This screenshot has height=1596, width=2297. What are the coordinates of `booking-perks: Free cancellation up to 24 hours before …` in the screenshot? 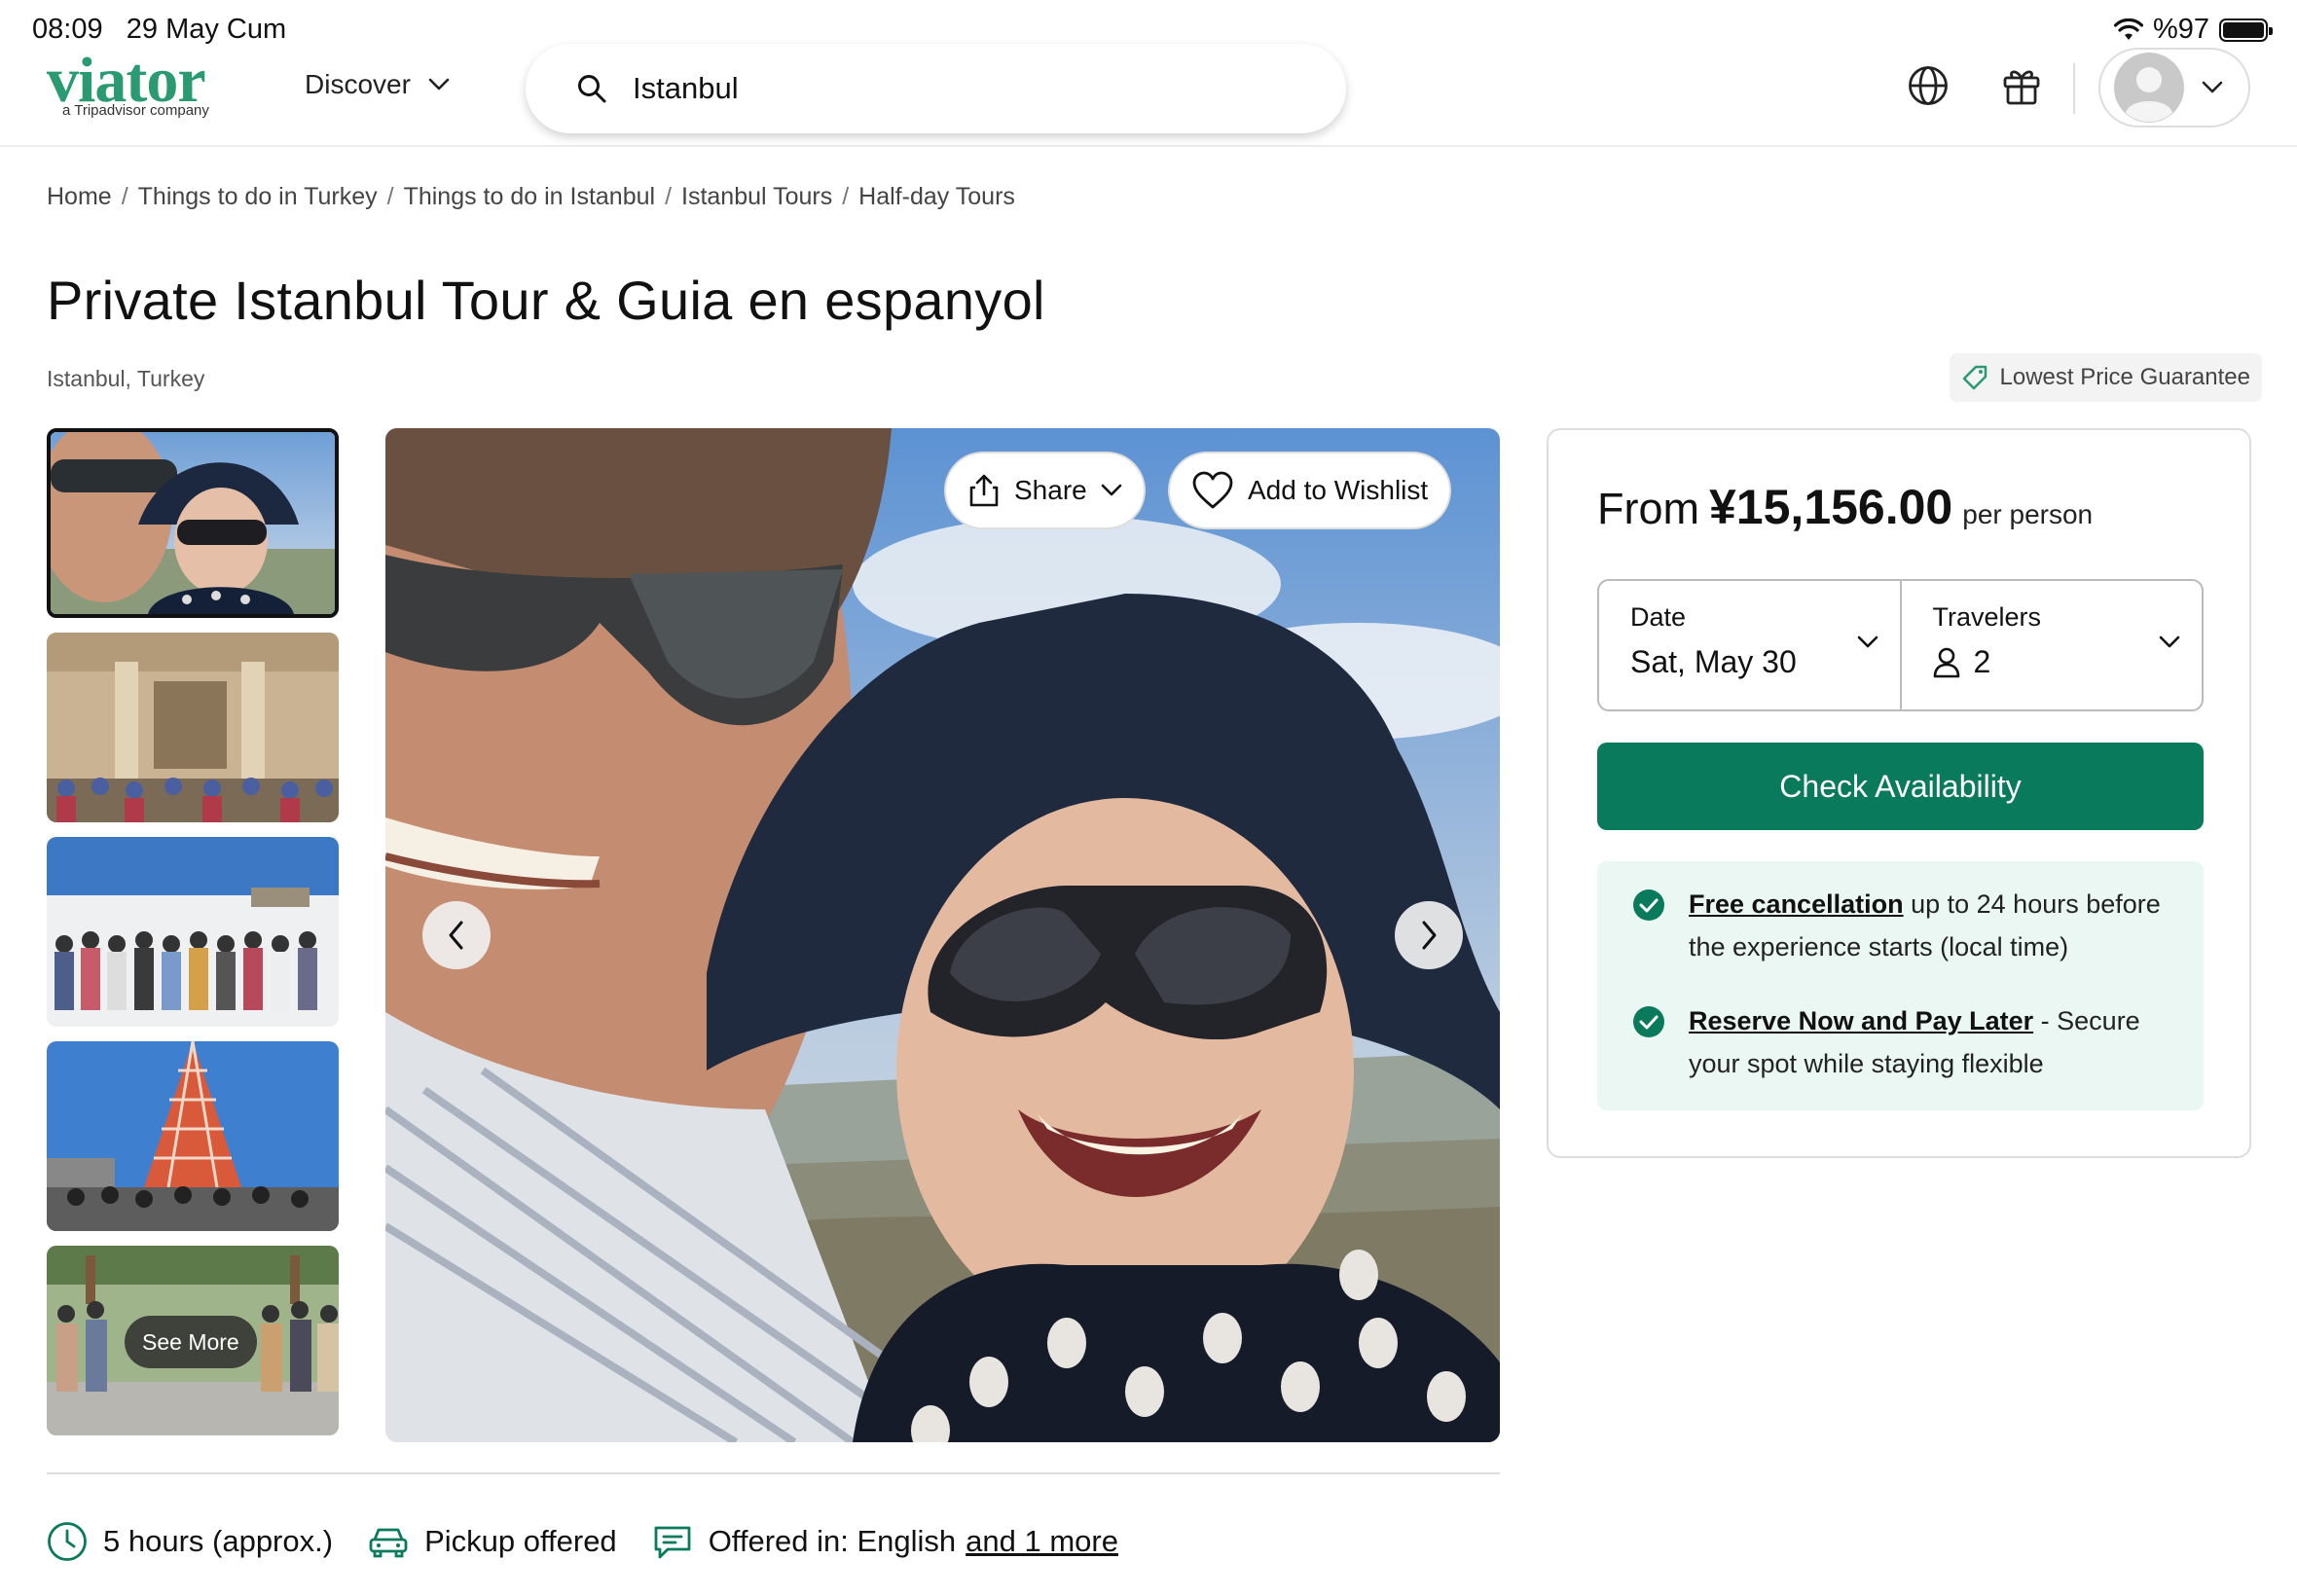 It's located at (1900, 985).